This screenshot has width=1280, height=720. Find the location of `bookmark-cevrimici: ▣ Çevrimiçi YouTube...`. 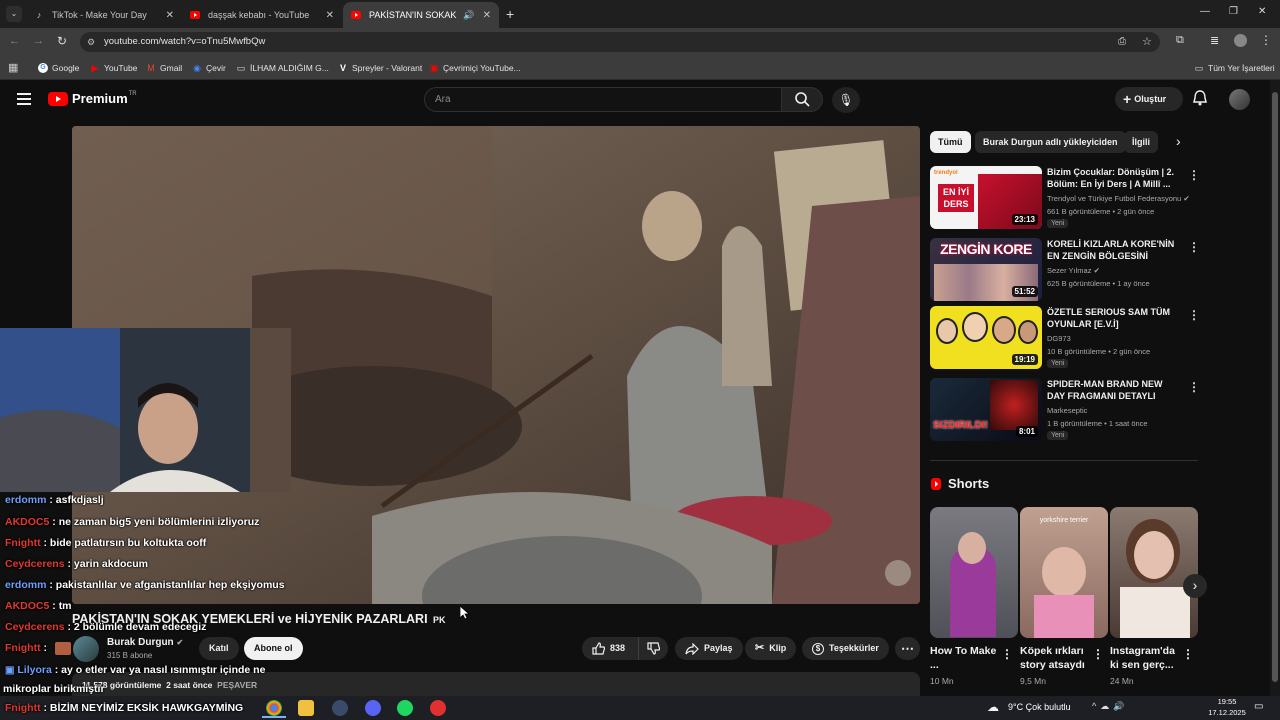

bookmark-cevrimici: ▣ Çevrimiçi YouTube... is located at coordinates (475, 68).